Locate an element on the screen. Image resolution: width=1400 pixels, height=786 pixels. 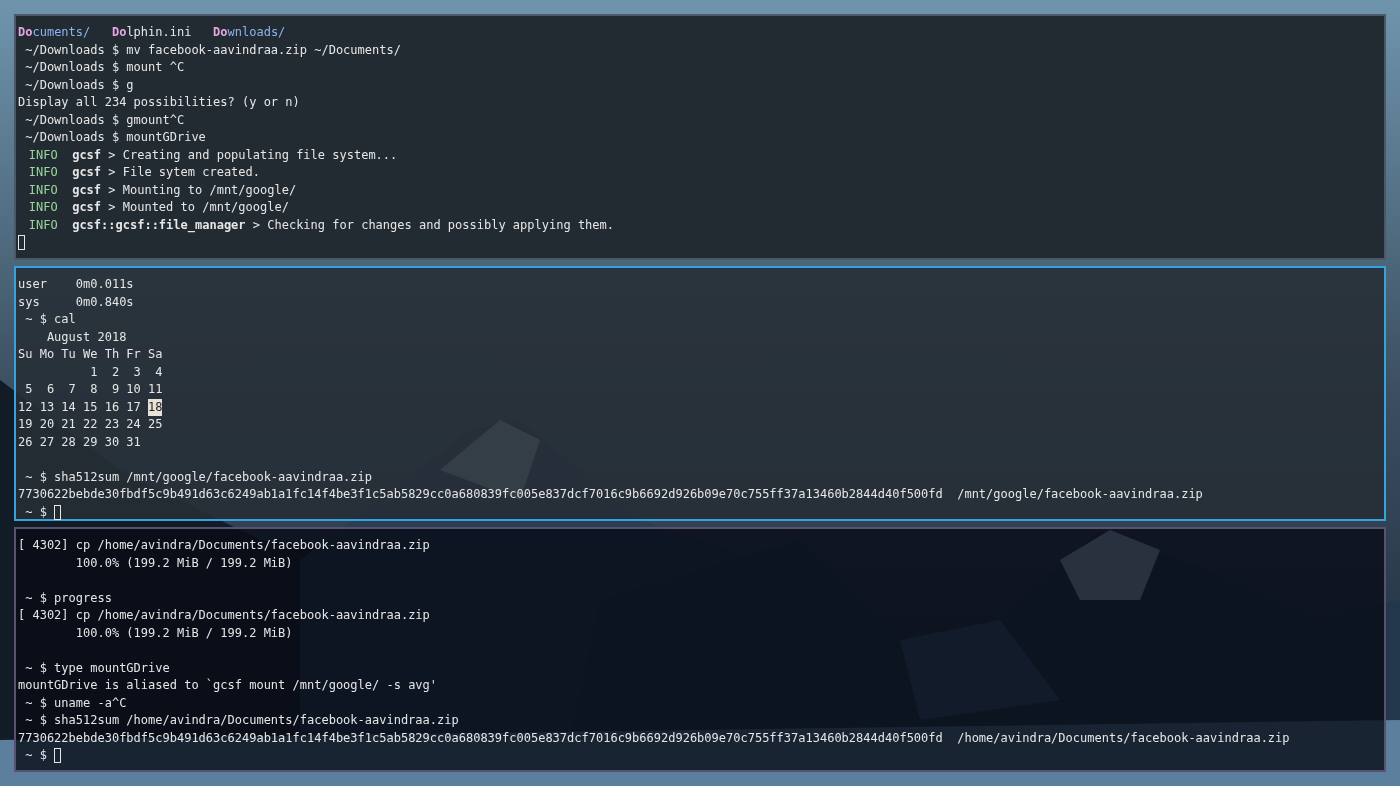
output-text: 7730622bebde30fbdf5c9b491d63c6249ab1a1fc14f4be3f1c5ab5829cc0a680839fc005e837dcf7016c9b6692d926b09e70c755ff37a13460b2844d40f500fd /mnt/google/facebook-aavindraa.zip is located at coordinates (610, 494).